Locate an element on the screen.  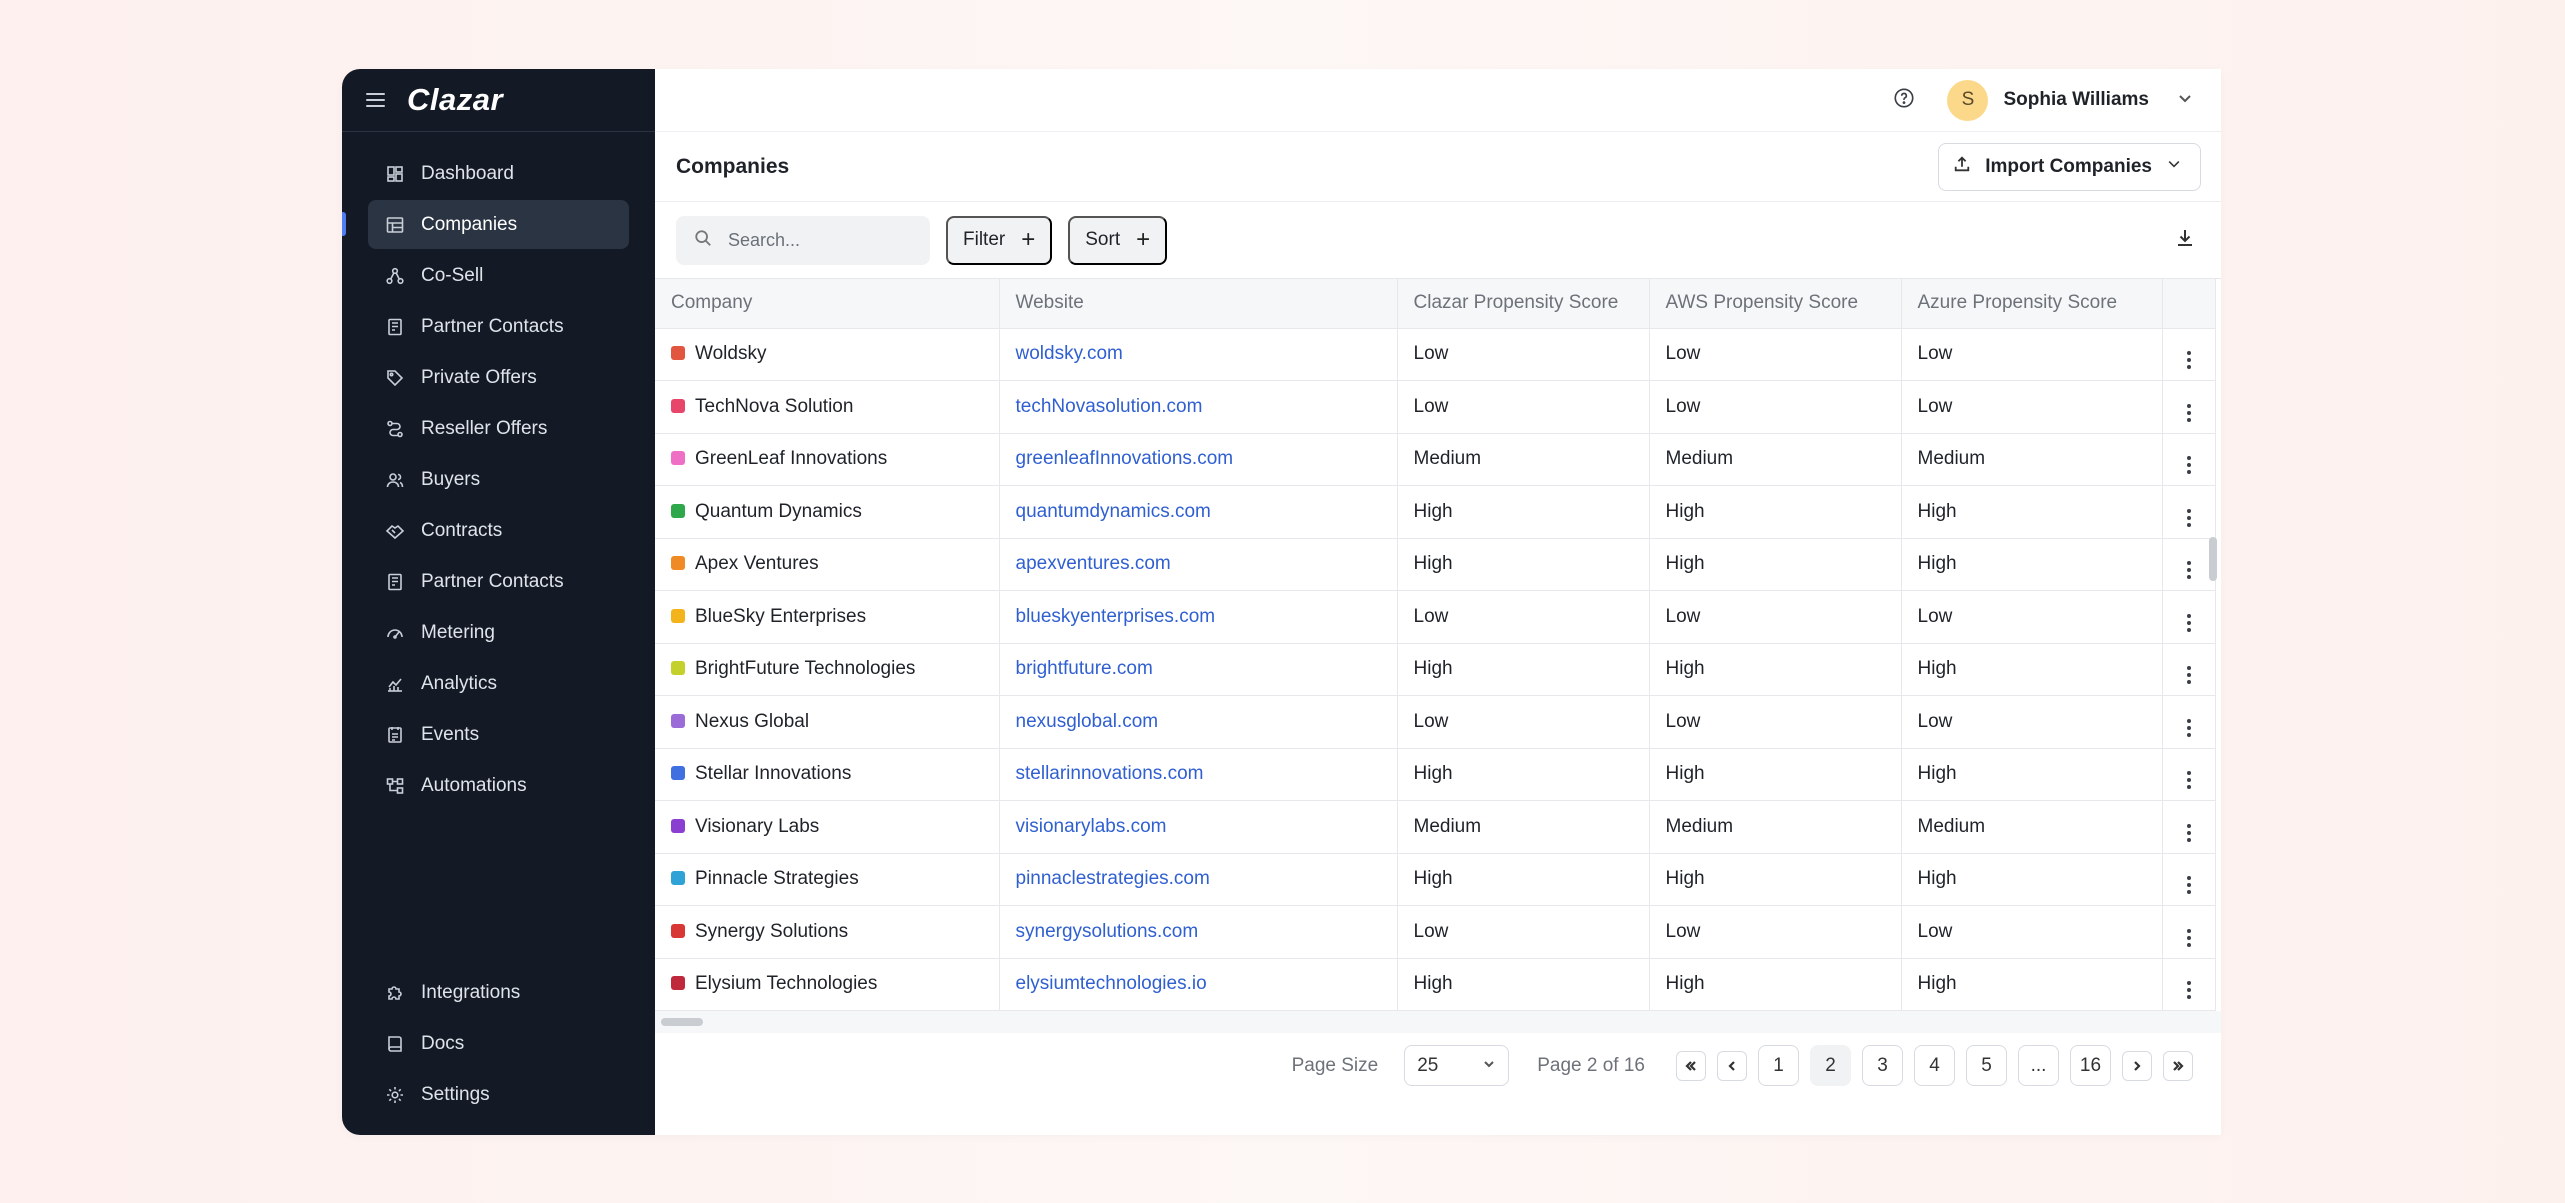
sidebar-item-co-sell: Co-Sell is located at coordinates (498, 275).